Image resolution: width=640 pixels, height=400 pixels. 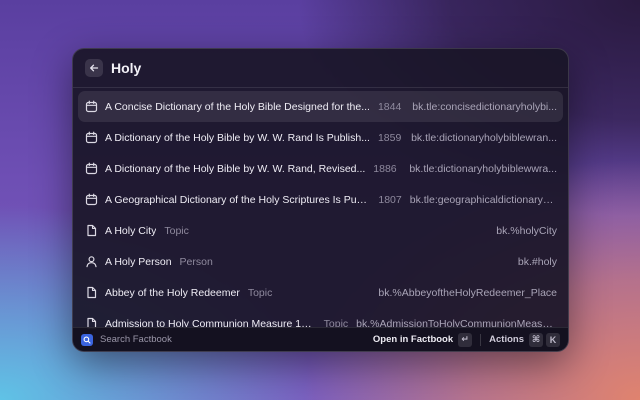 I want to click on result-row: A Holy City Topic bk.%holyCity, so click(x=320, y=230).